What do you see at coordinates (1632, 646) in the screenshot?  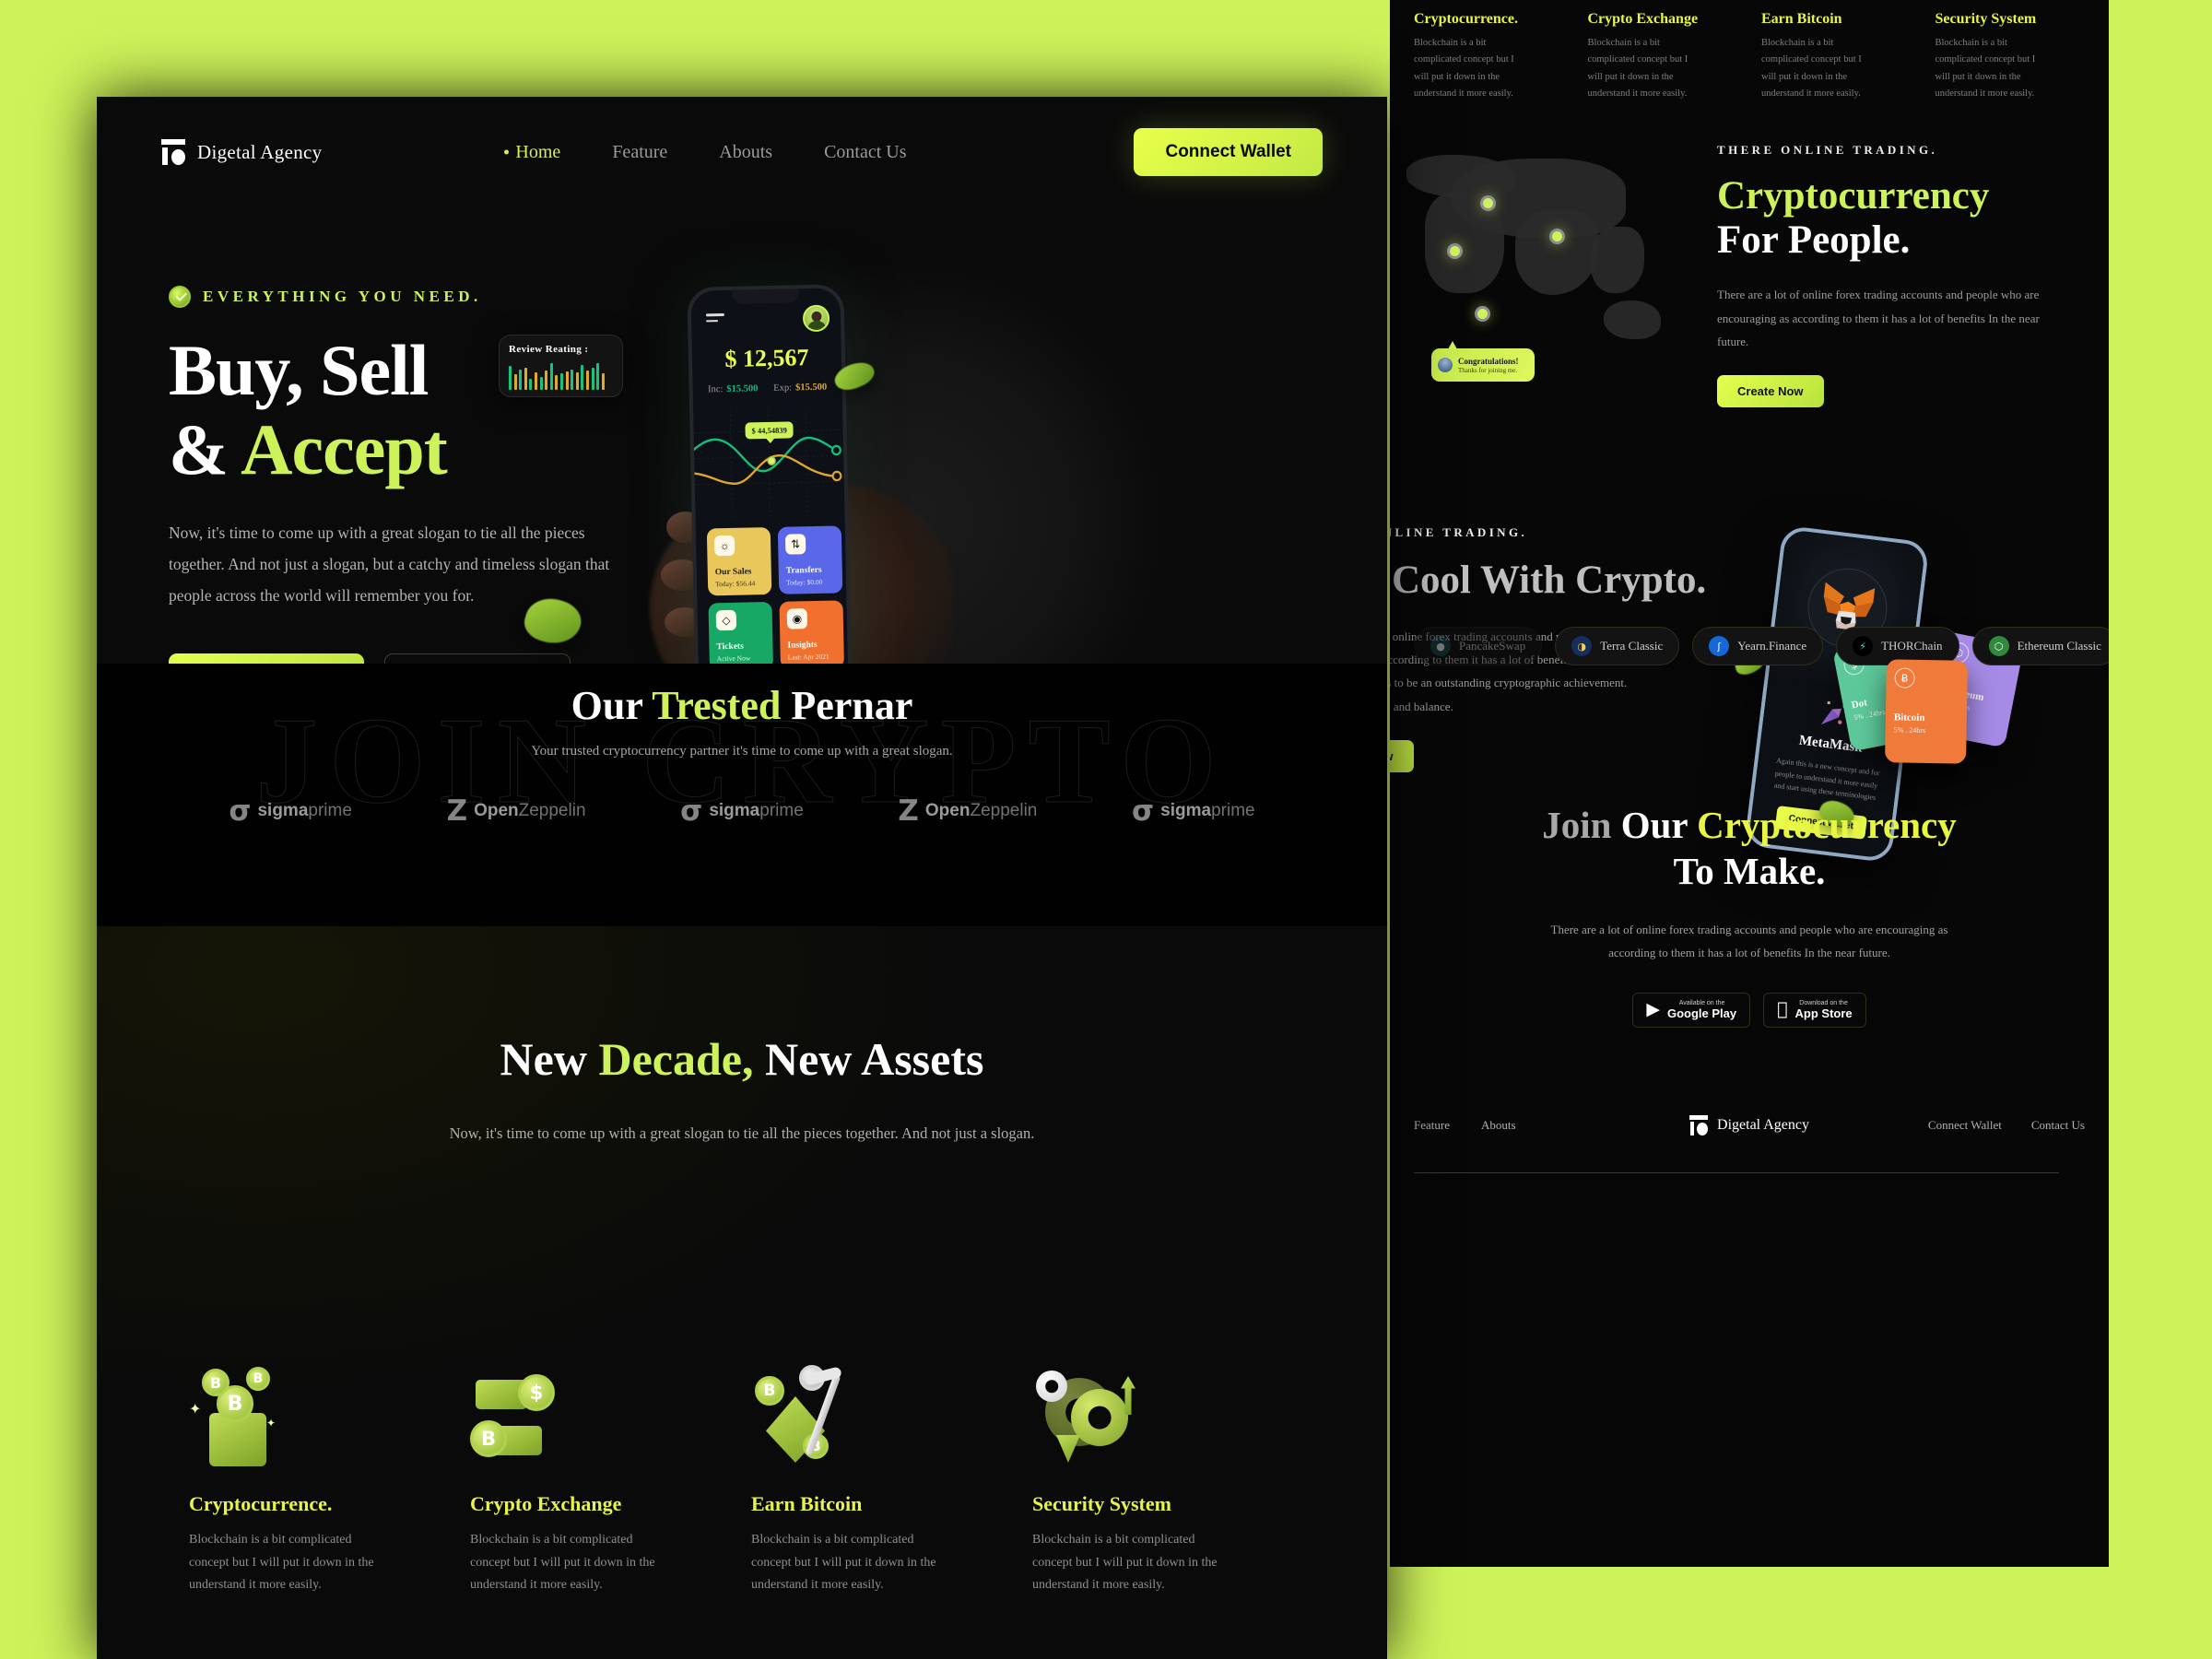 I see `pill-label: Terra Classic` at bounding box center [1632, 646].